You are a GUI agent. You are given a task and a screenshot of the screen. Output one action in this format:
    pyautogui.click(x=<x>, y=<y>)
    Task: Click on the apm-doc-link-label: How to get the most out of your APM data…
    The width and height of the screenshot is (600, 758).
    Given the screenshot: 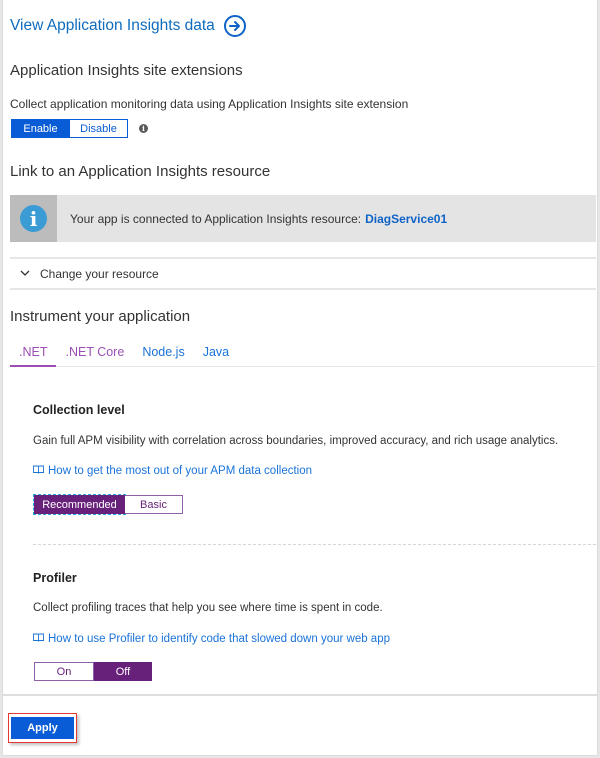 What is the action you would take?
    pyautogui.click(x=180, y=471)
    